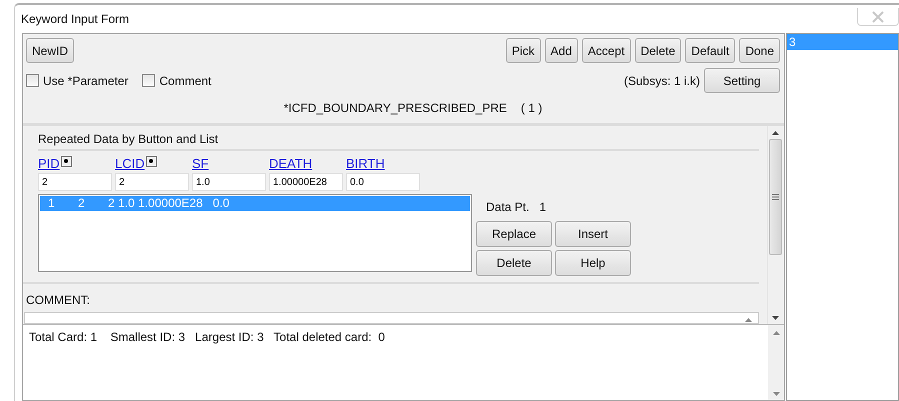  I want to click on close-icon, so click(878, 16).